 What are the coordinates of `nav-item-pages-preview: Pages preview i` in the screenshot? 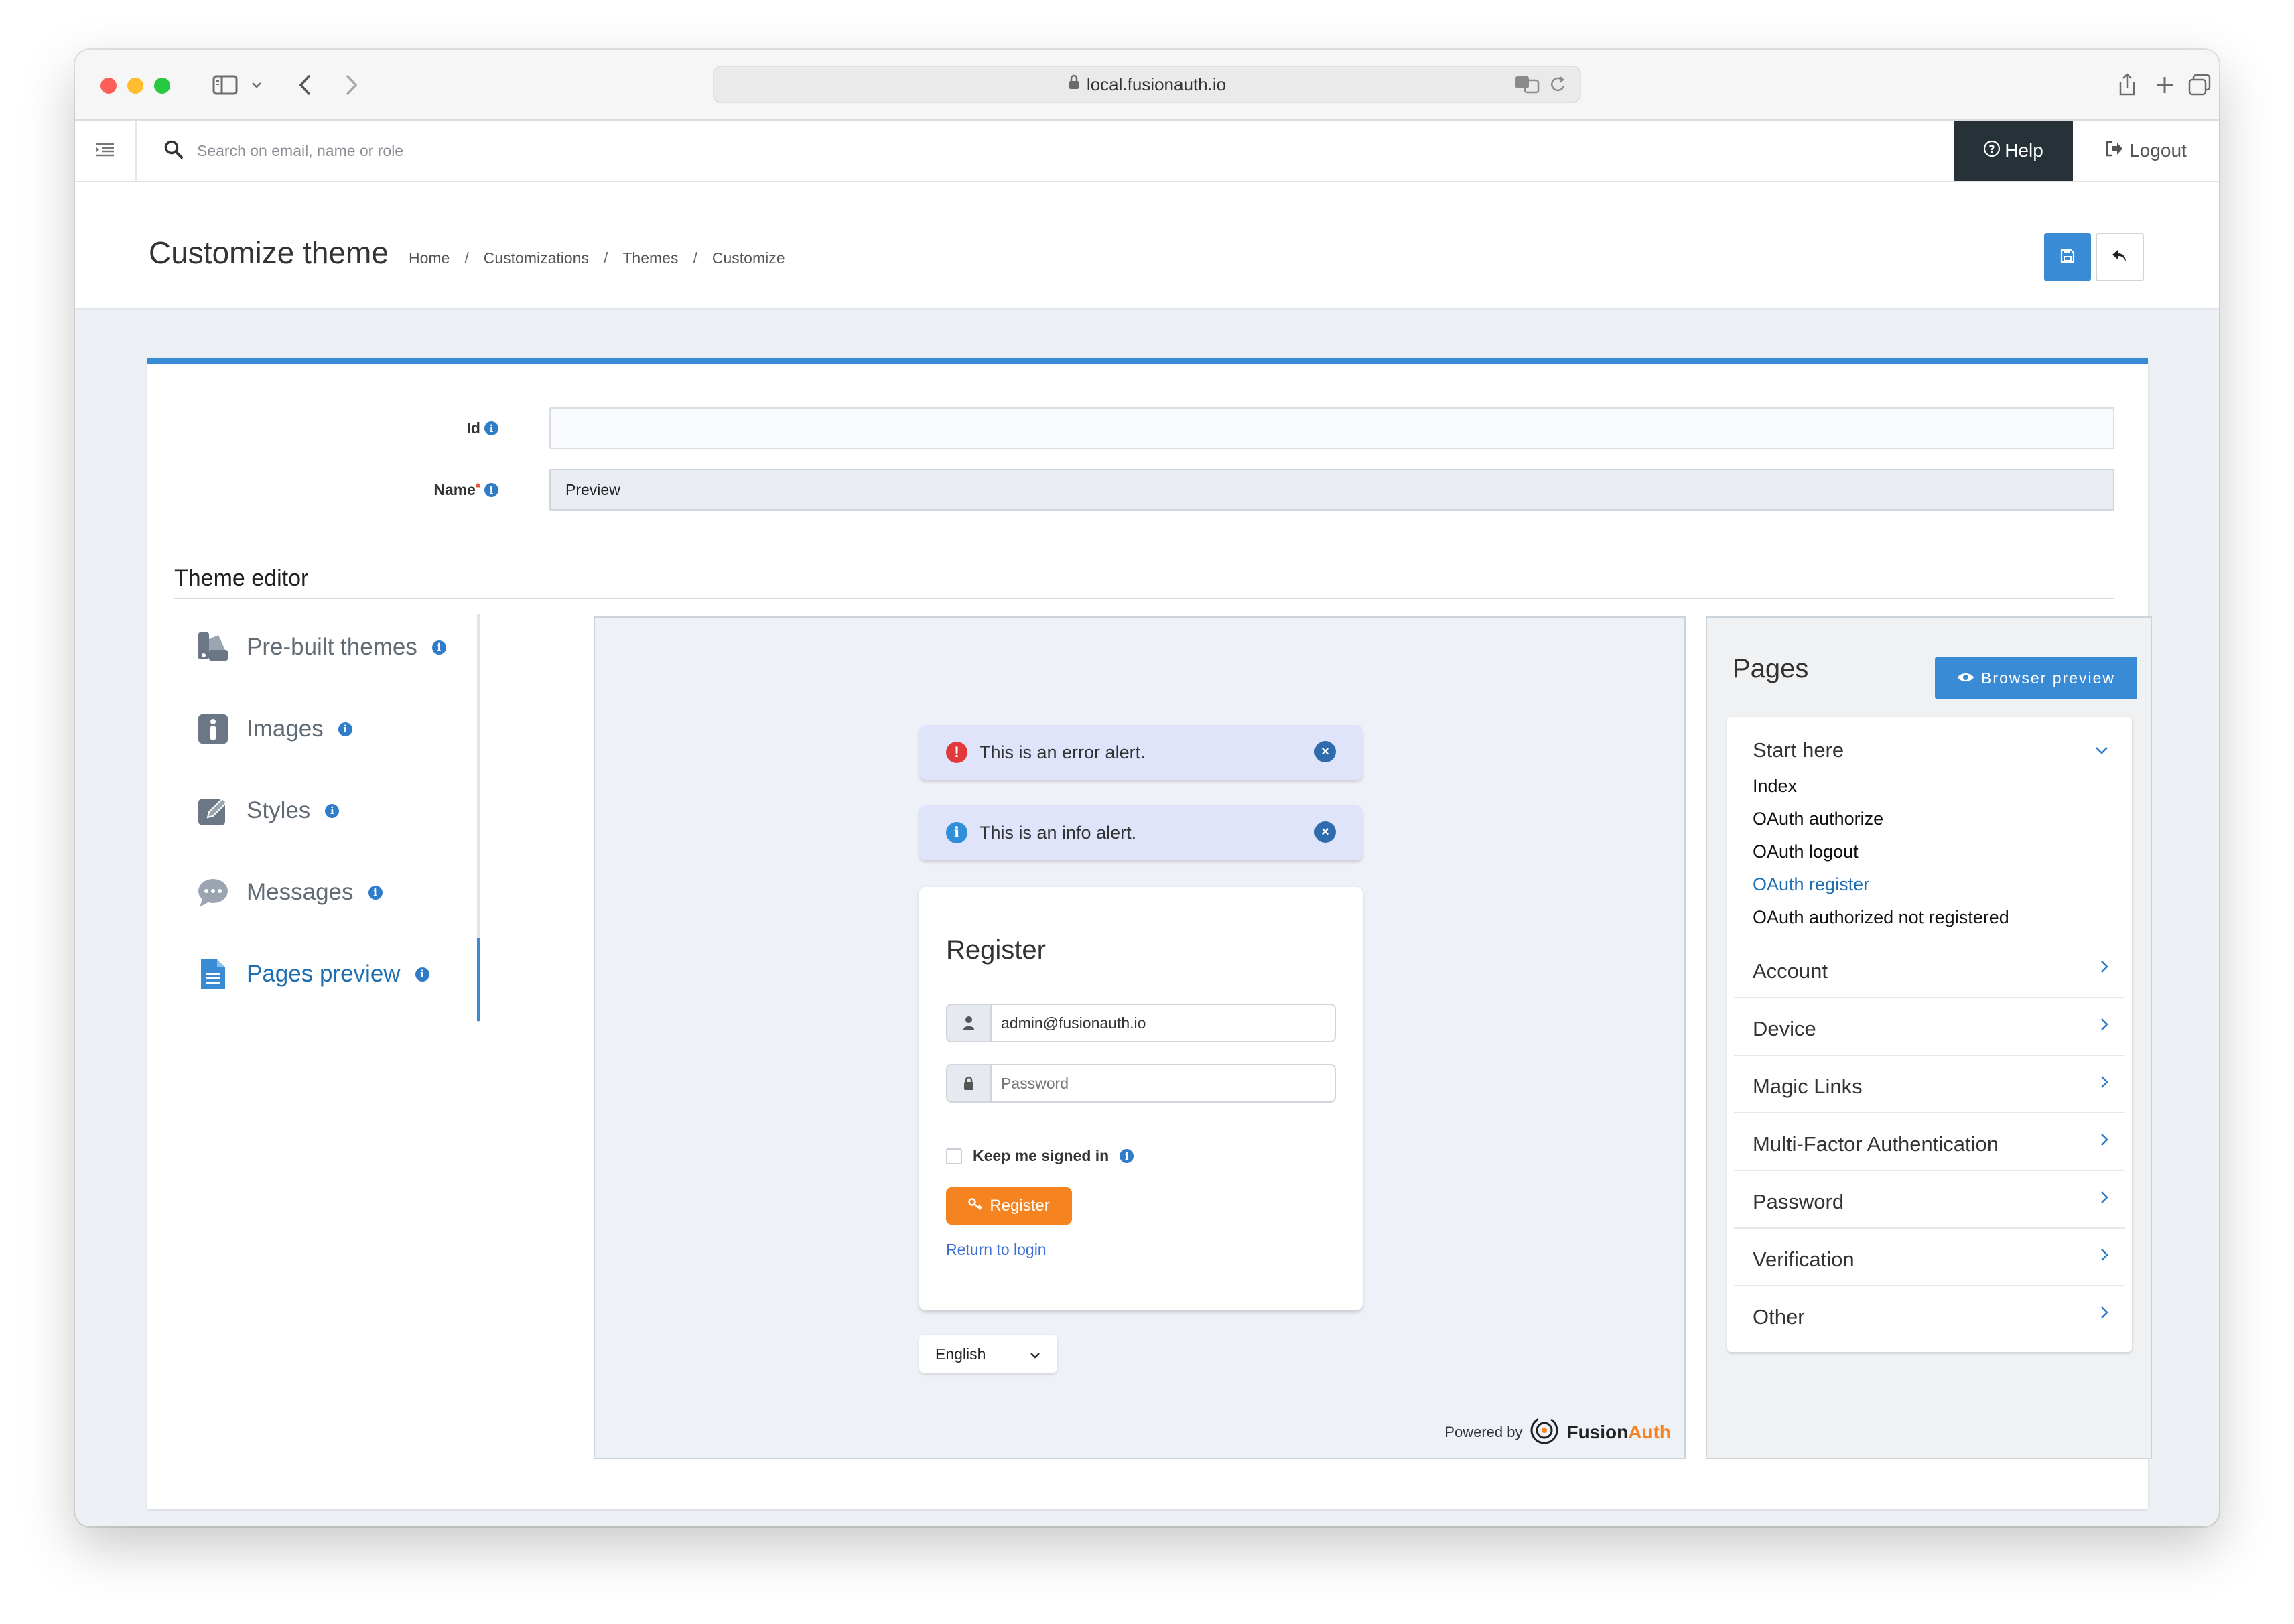 It's located at (311, 974).